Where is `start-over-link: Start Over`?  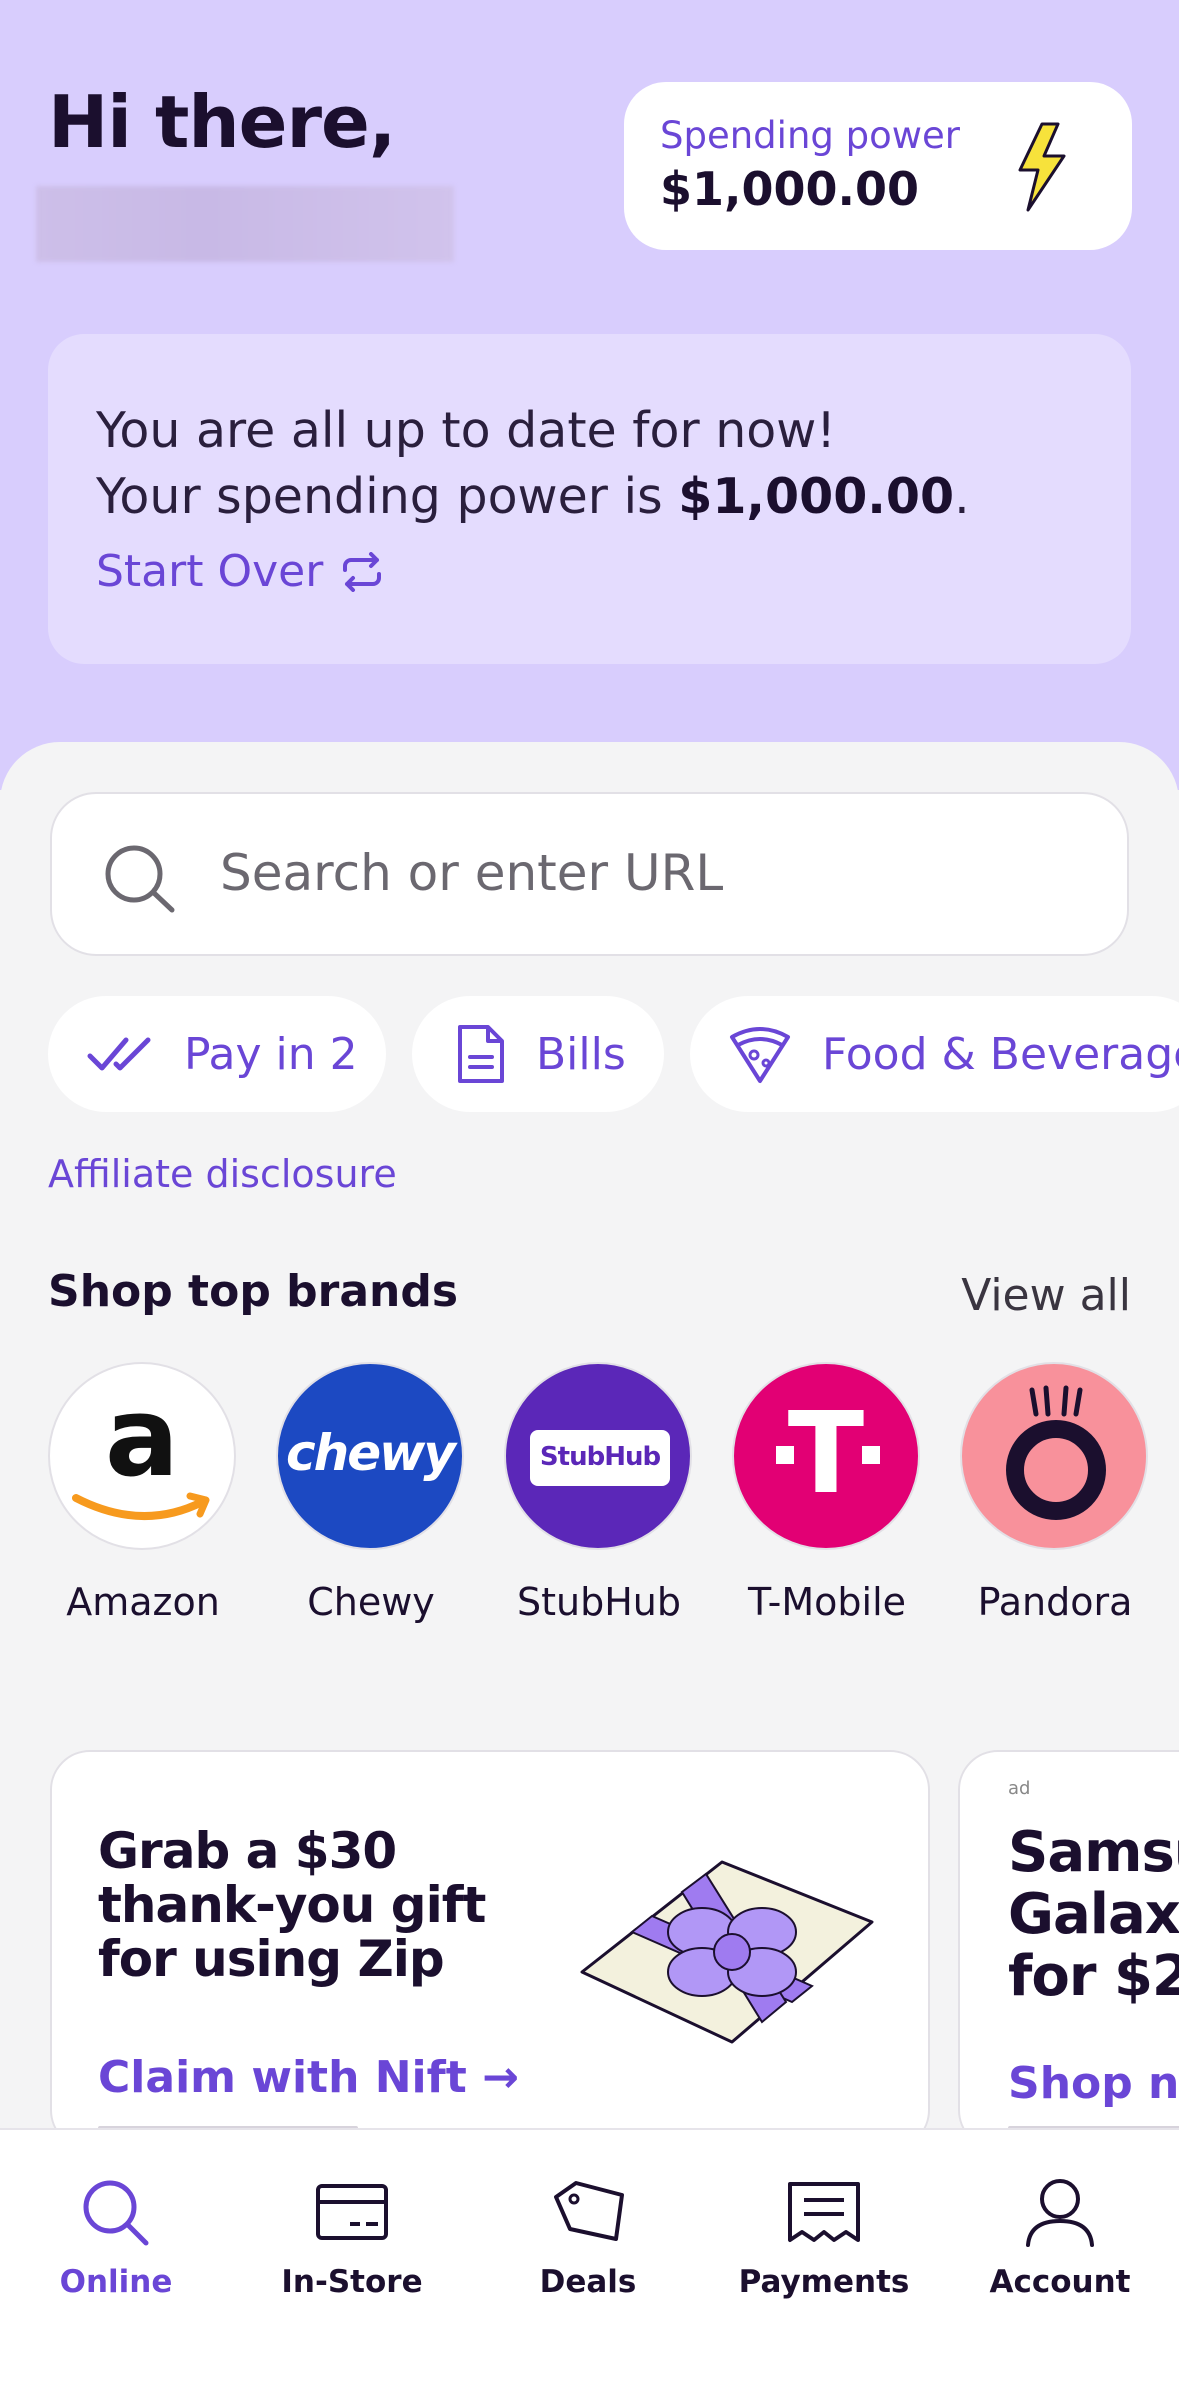
start-over-link: Start Over is located at coordinates (240, 571).